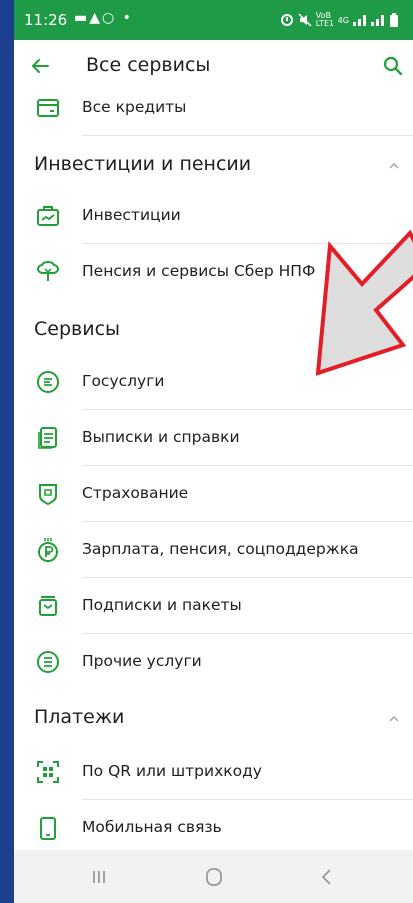 The height and width of the screenshot is (903, 413). Describe the element at coordinates (135, 493) in the screenshot. I see `list-item-label: Страхование` at that location.